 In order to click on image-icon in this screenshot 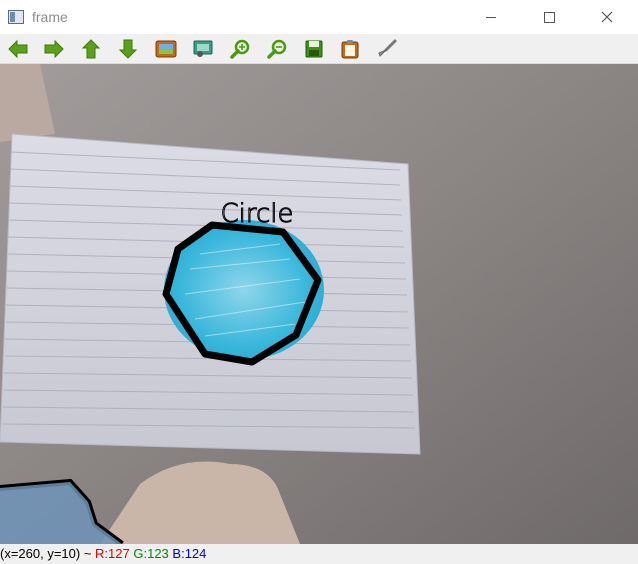, I will do `click(166, 49)`.